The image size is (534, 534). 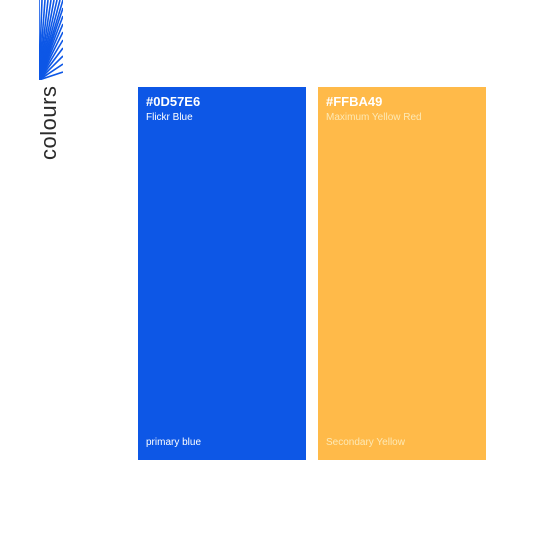 What do you see at coordinates (48, 122) in the screenshot?
I see `page-title: colours` at bounding box center [48, 122].